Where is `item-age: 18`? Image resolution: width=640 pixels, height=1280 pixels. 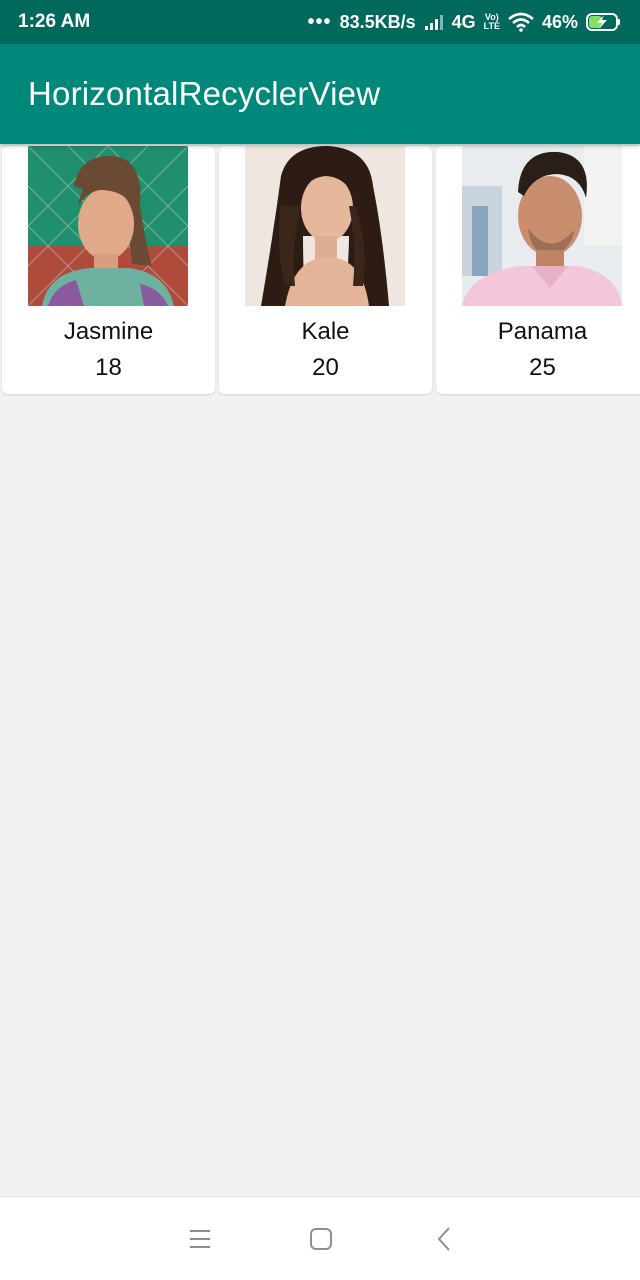 item-age: 18 is located at coordinates (108, 367).